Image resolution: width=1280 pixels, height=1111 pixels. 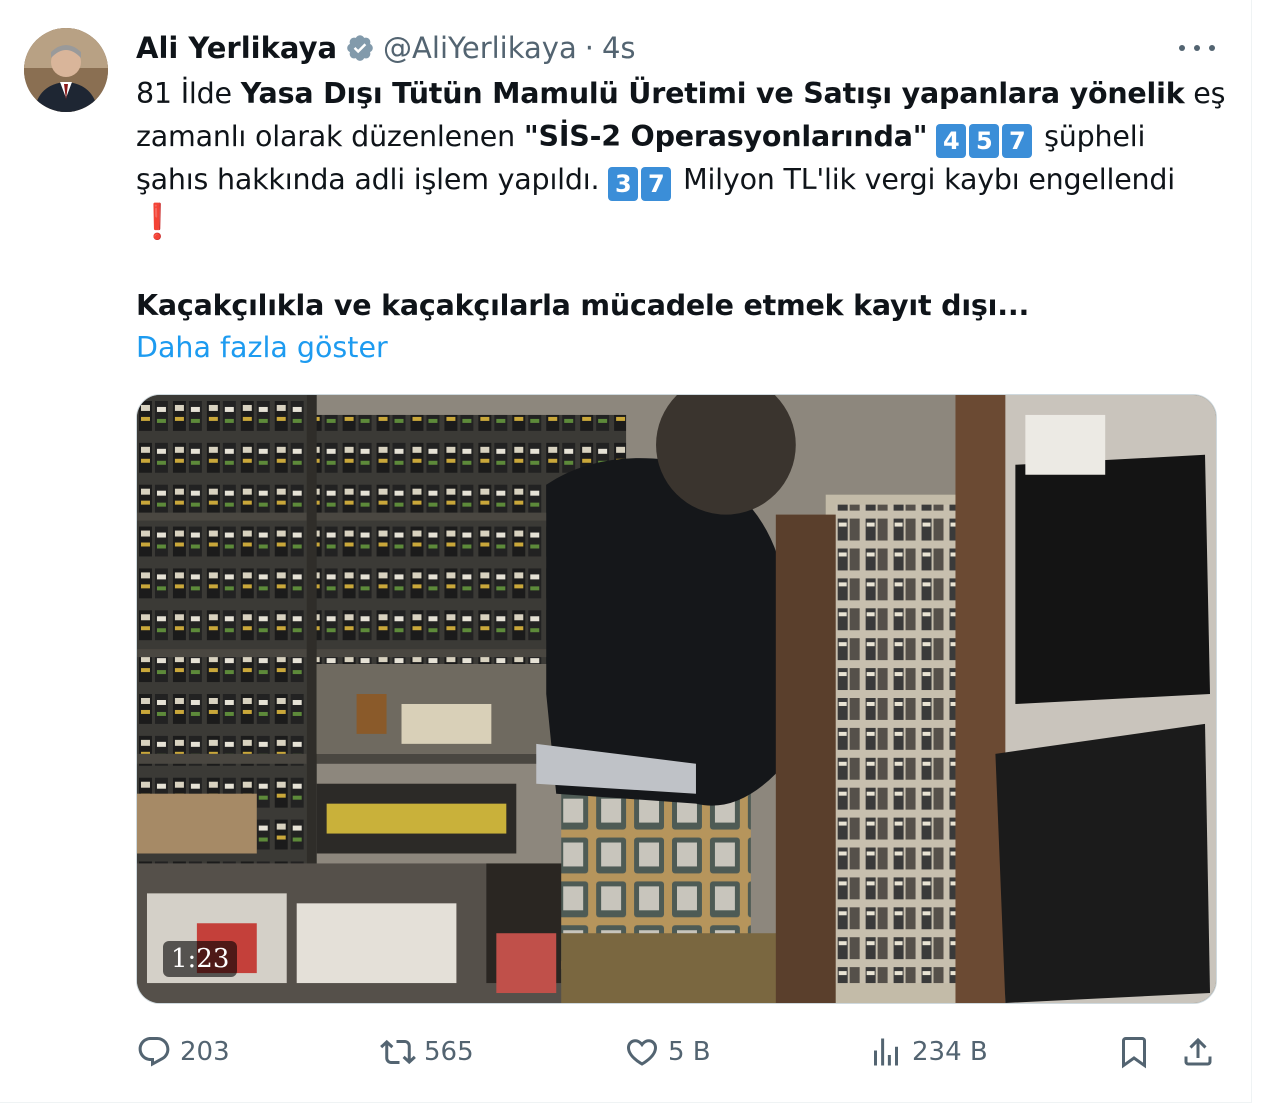 I want to click on loss-count: 37, so click(x=641, y=182).